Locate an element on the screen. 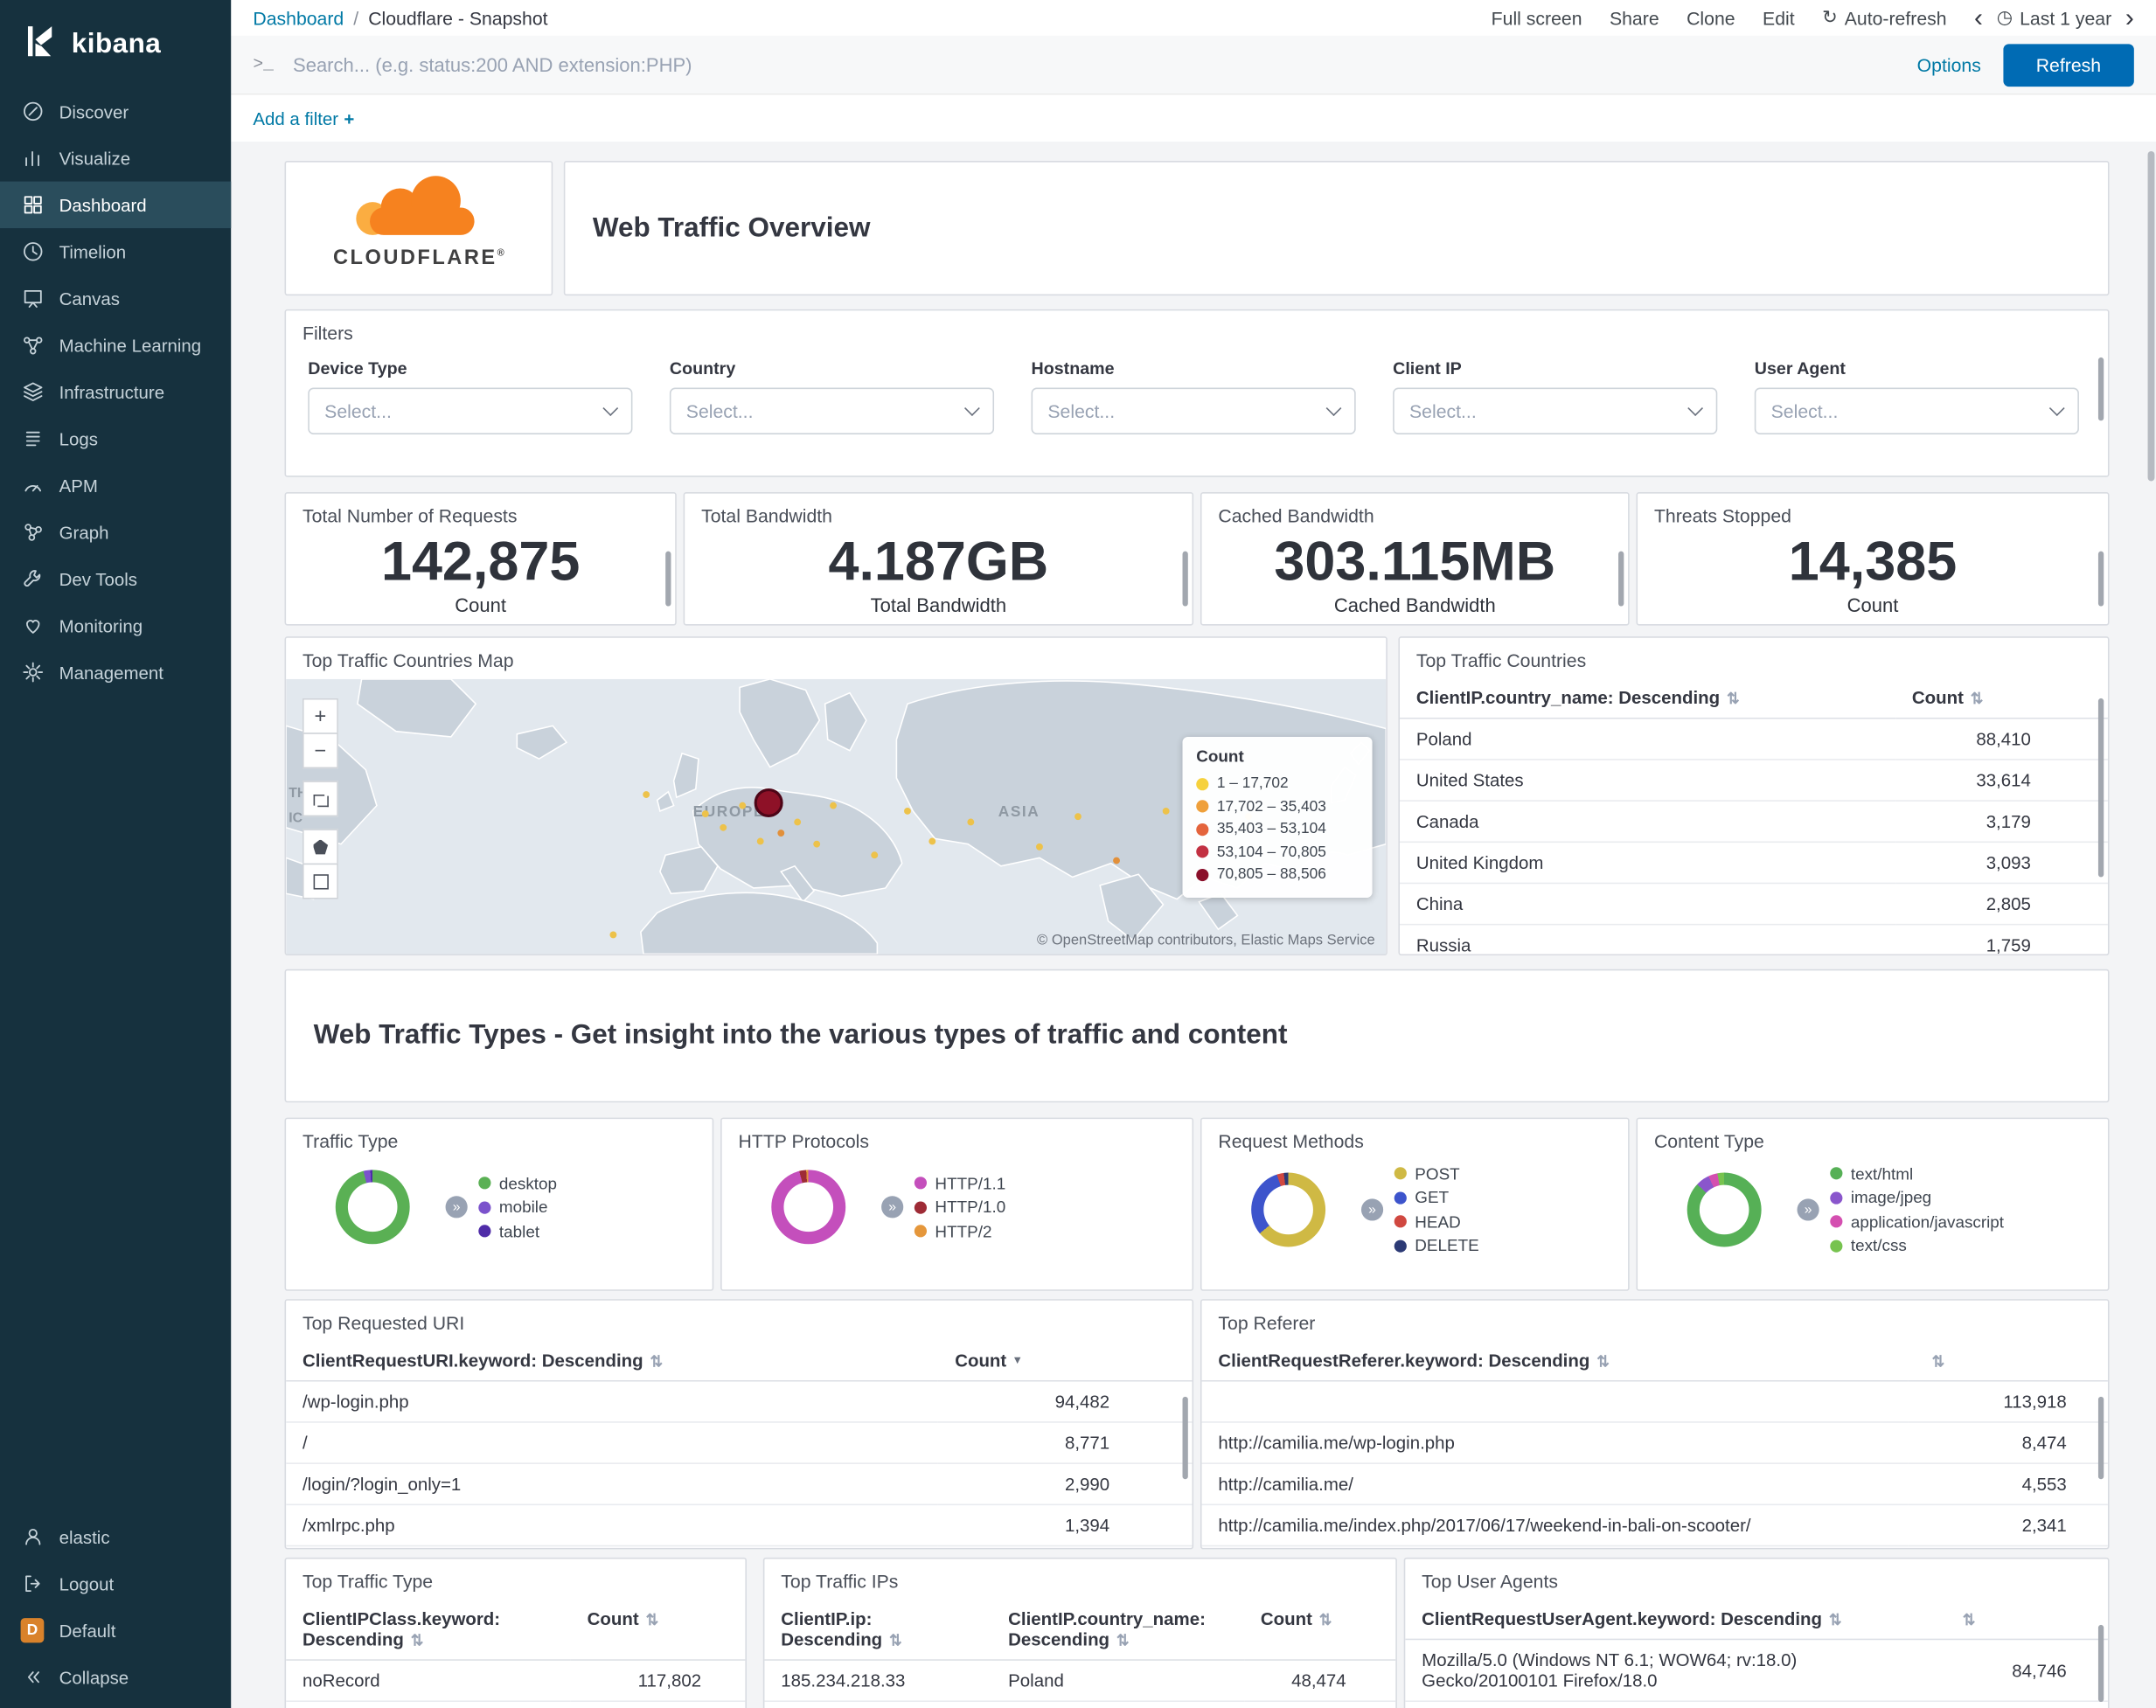 This screenshot has width=2156, height=1708. sidebar-item-dashboard: Dashboard is located at coordinates (116, 205).